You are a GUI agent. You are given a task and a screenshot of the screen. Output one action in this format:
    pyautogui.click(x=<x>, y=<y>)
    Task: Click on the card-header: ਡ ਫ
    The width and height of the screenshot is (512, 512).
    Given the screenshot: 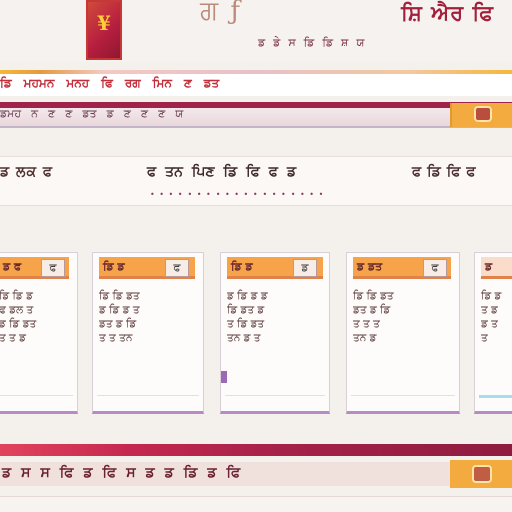 What is the action you would take?
    pyautogui.click(x=496, y=268)
    